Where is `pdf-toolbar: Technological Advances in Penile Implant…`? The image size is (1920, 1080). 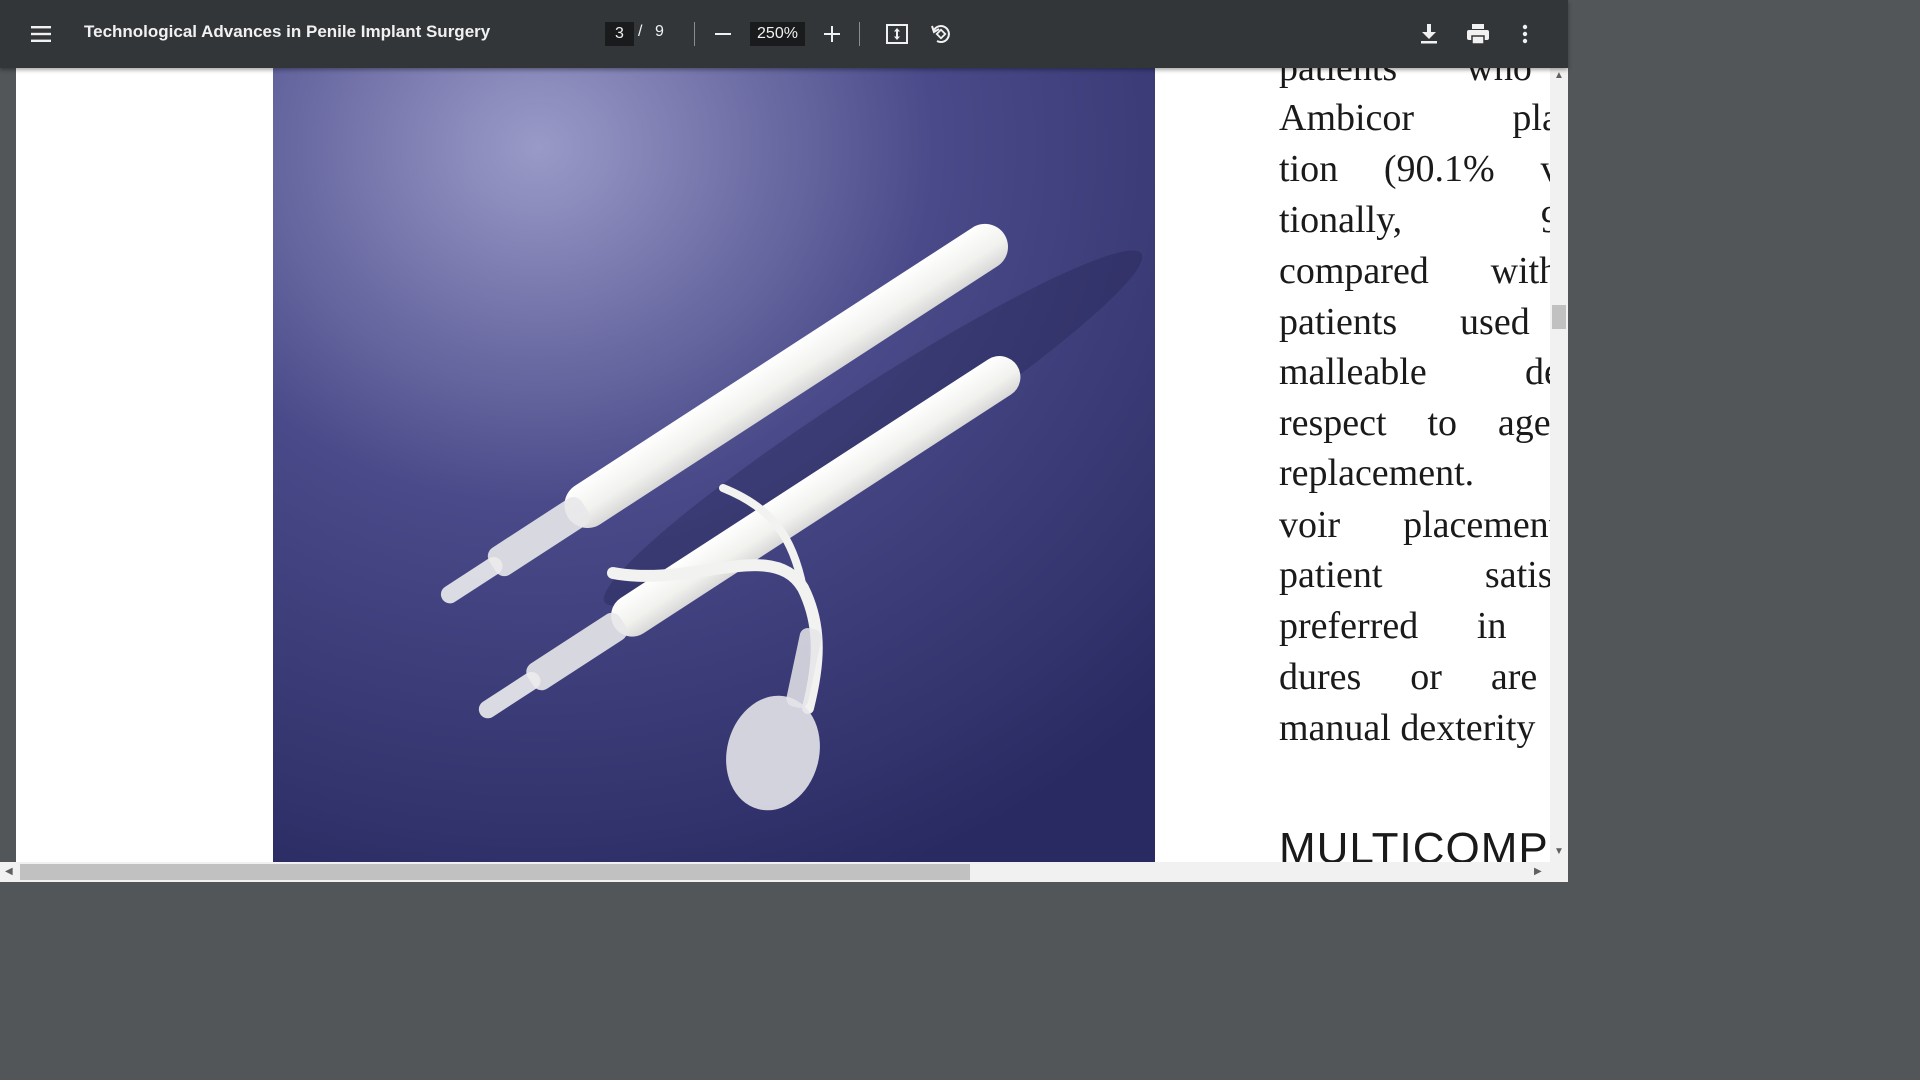 pdf-toolbar: Technological Advances in Penile Implant… is located at coordinates (784, 34).